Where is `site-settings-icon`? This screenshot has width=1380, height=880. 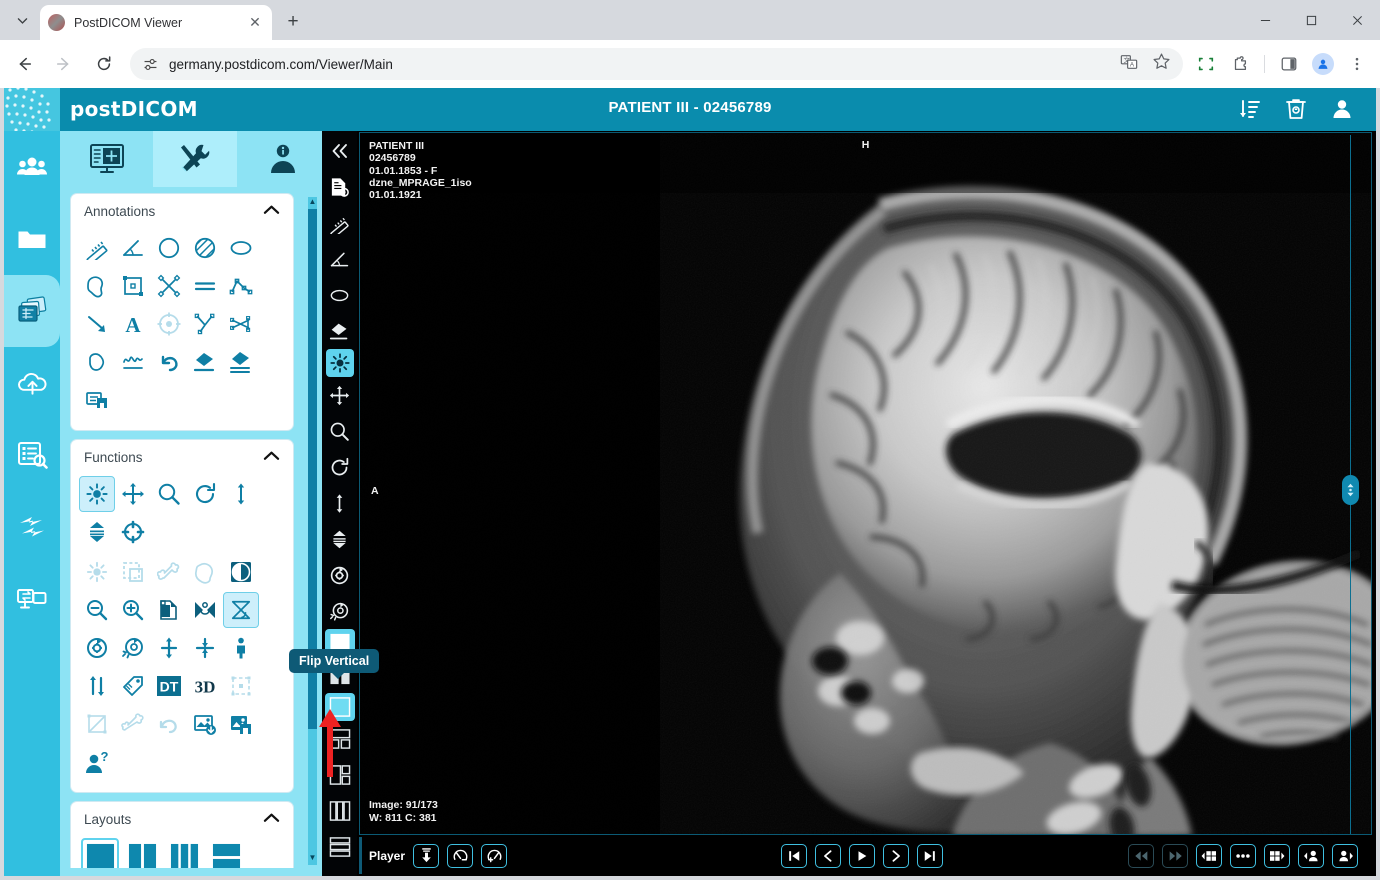
site-settings-icon is located at coordinates (150, 64).